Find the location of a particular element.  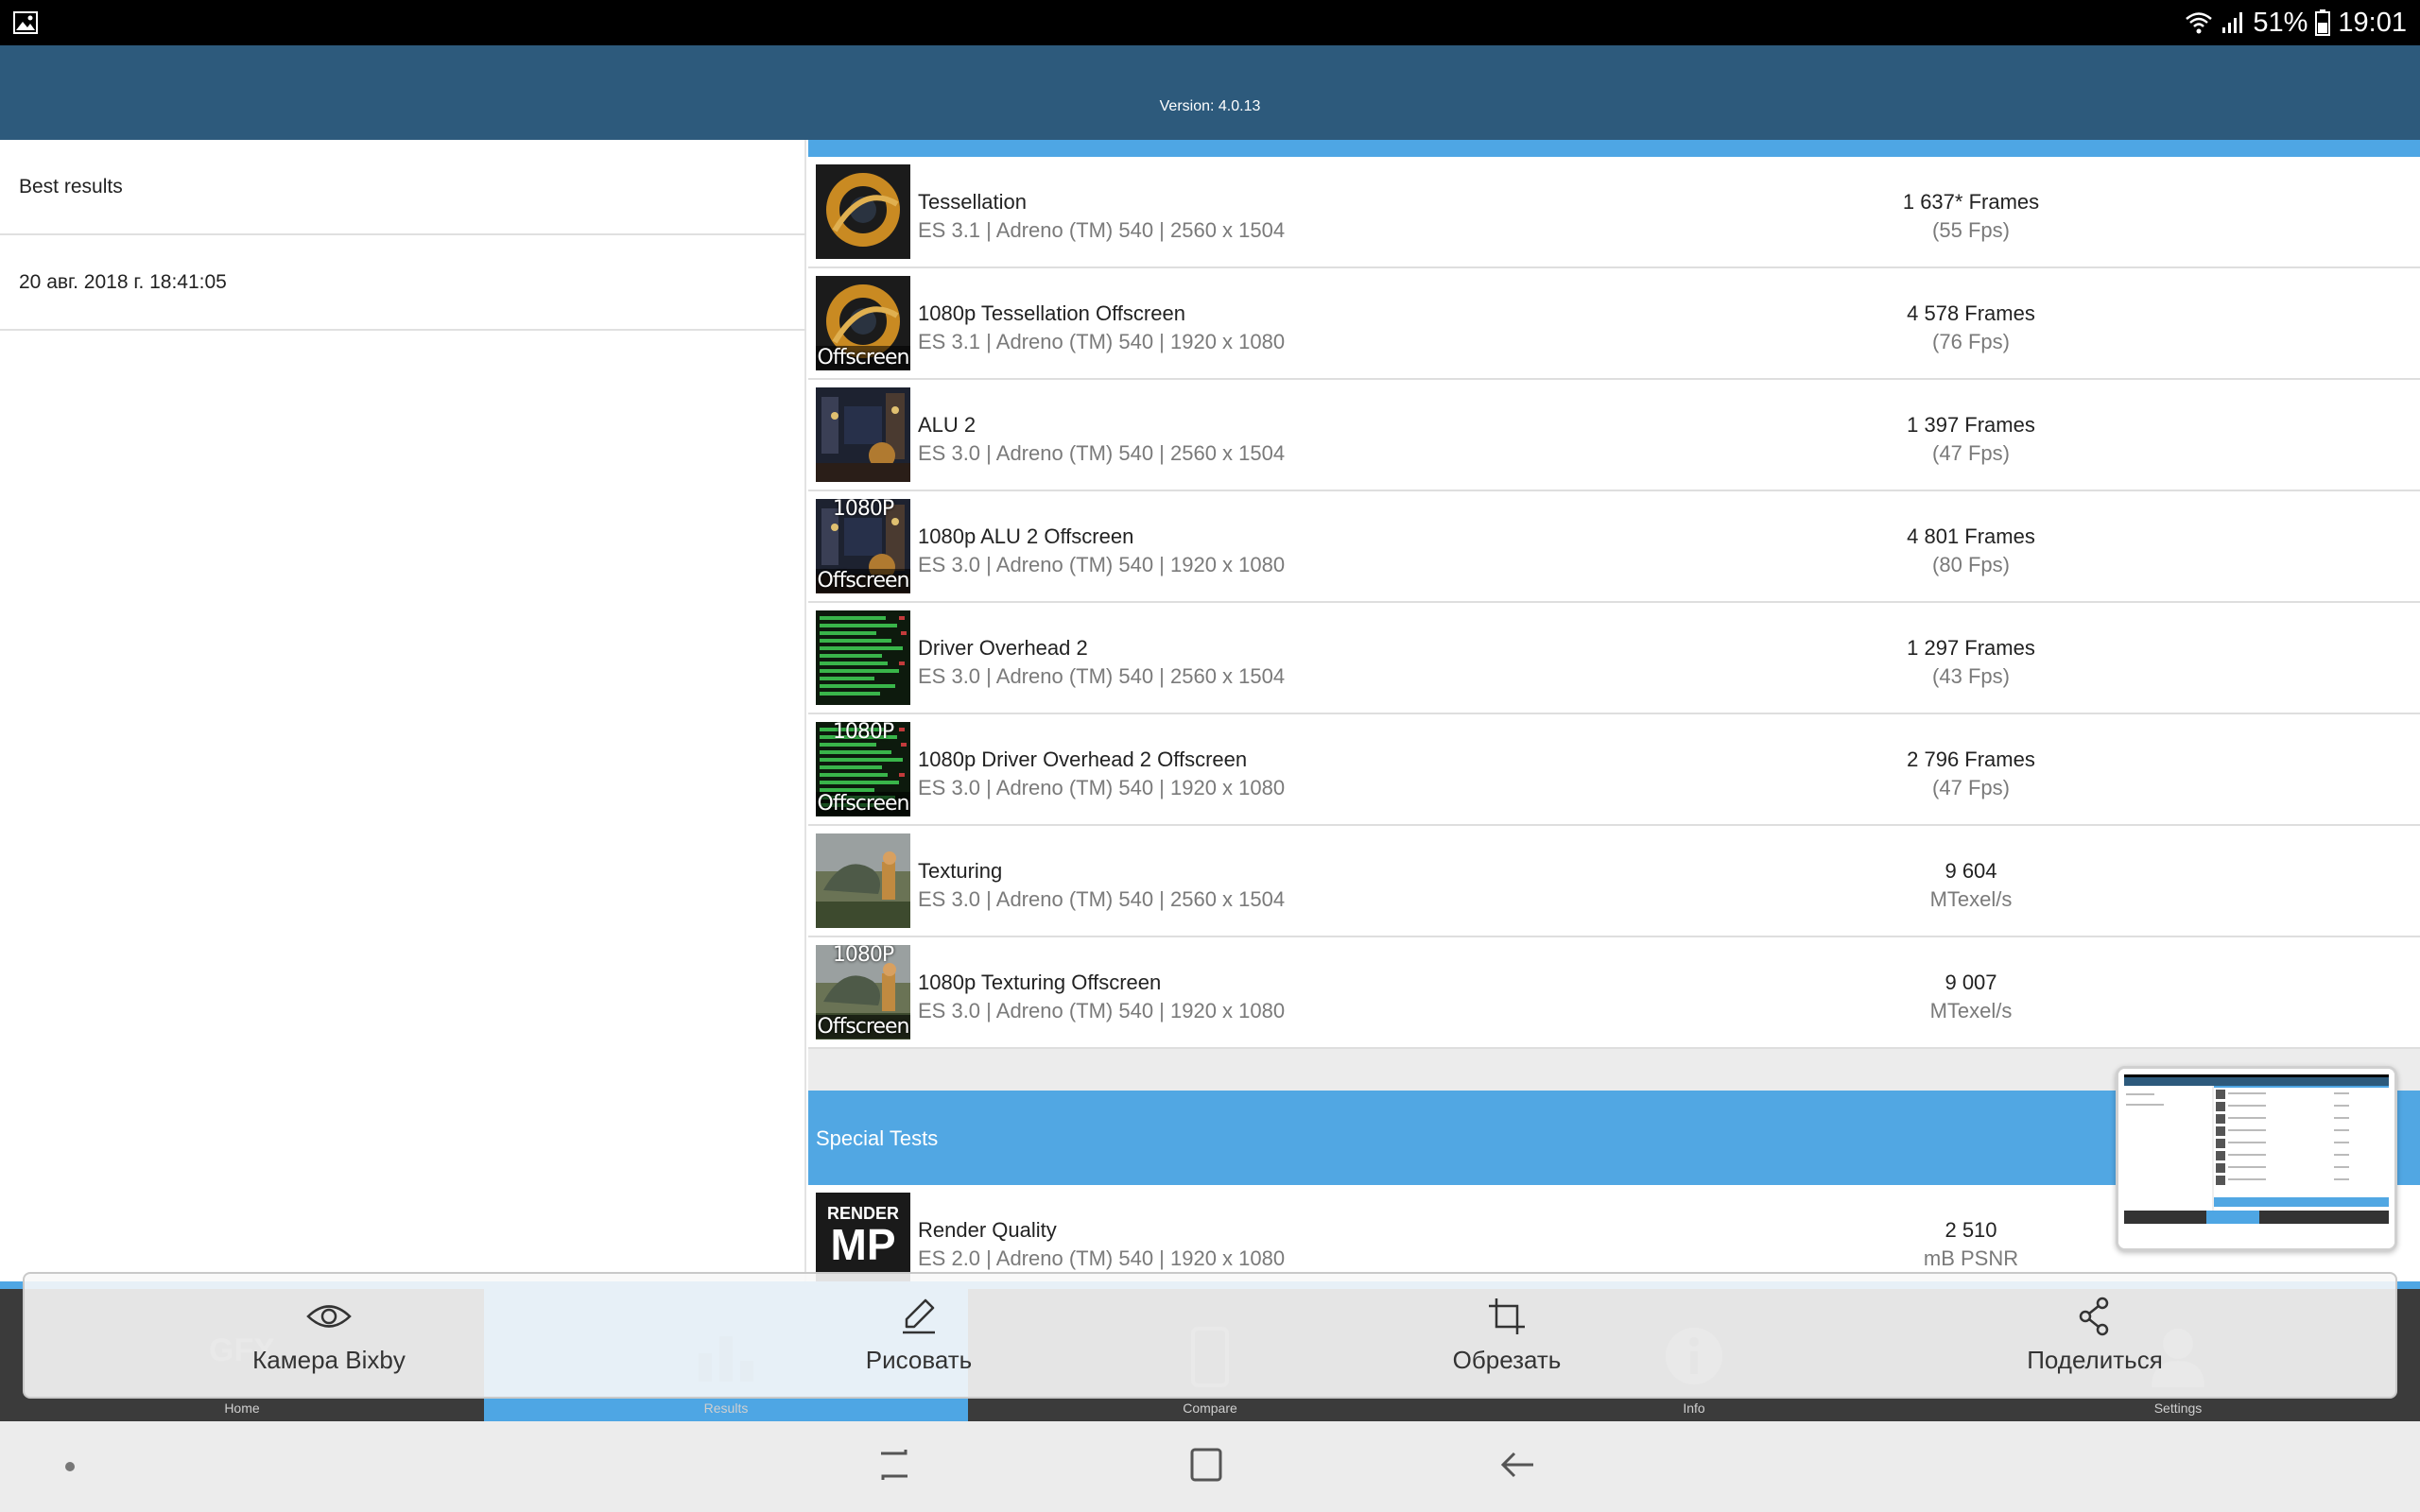

test-name: ALU 2 is located at coordinates (947, 425).